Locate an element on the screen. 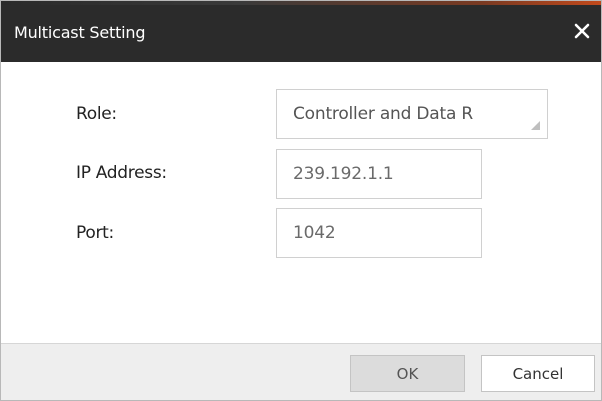 This screenshot has height=401, width=602. role-label: Role: is located at coordinates (96, 114).